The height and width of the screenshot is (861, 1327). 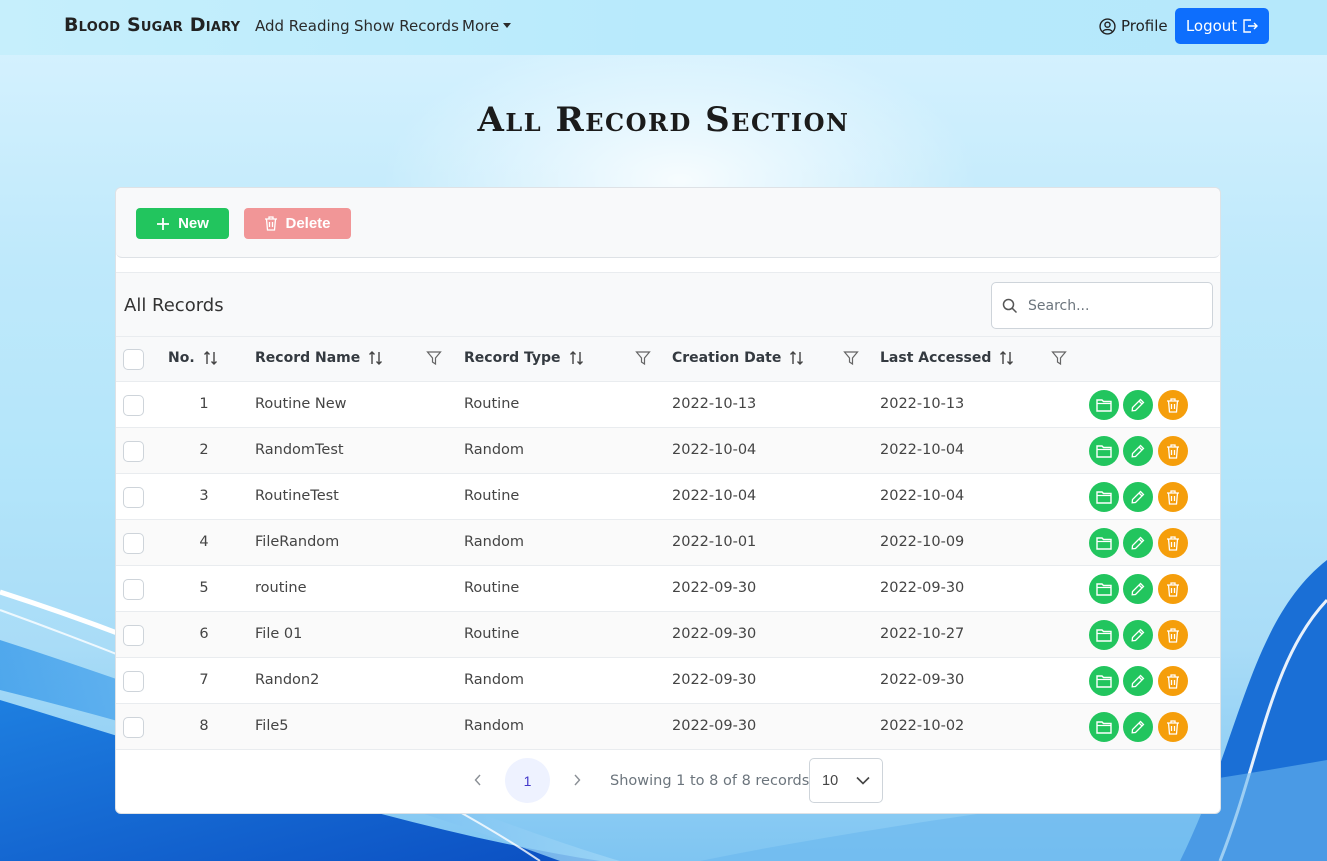 I want to click on page-size-value: 10, so click(x=830, y=780).